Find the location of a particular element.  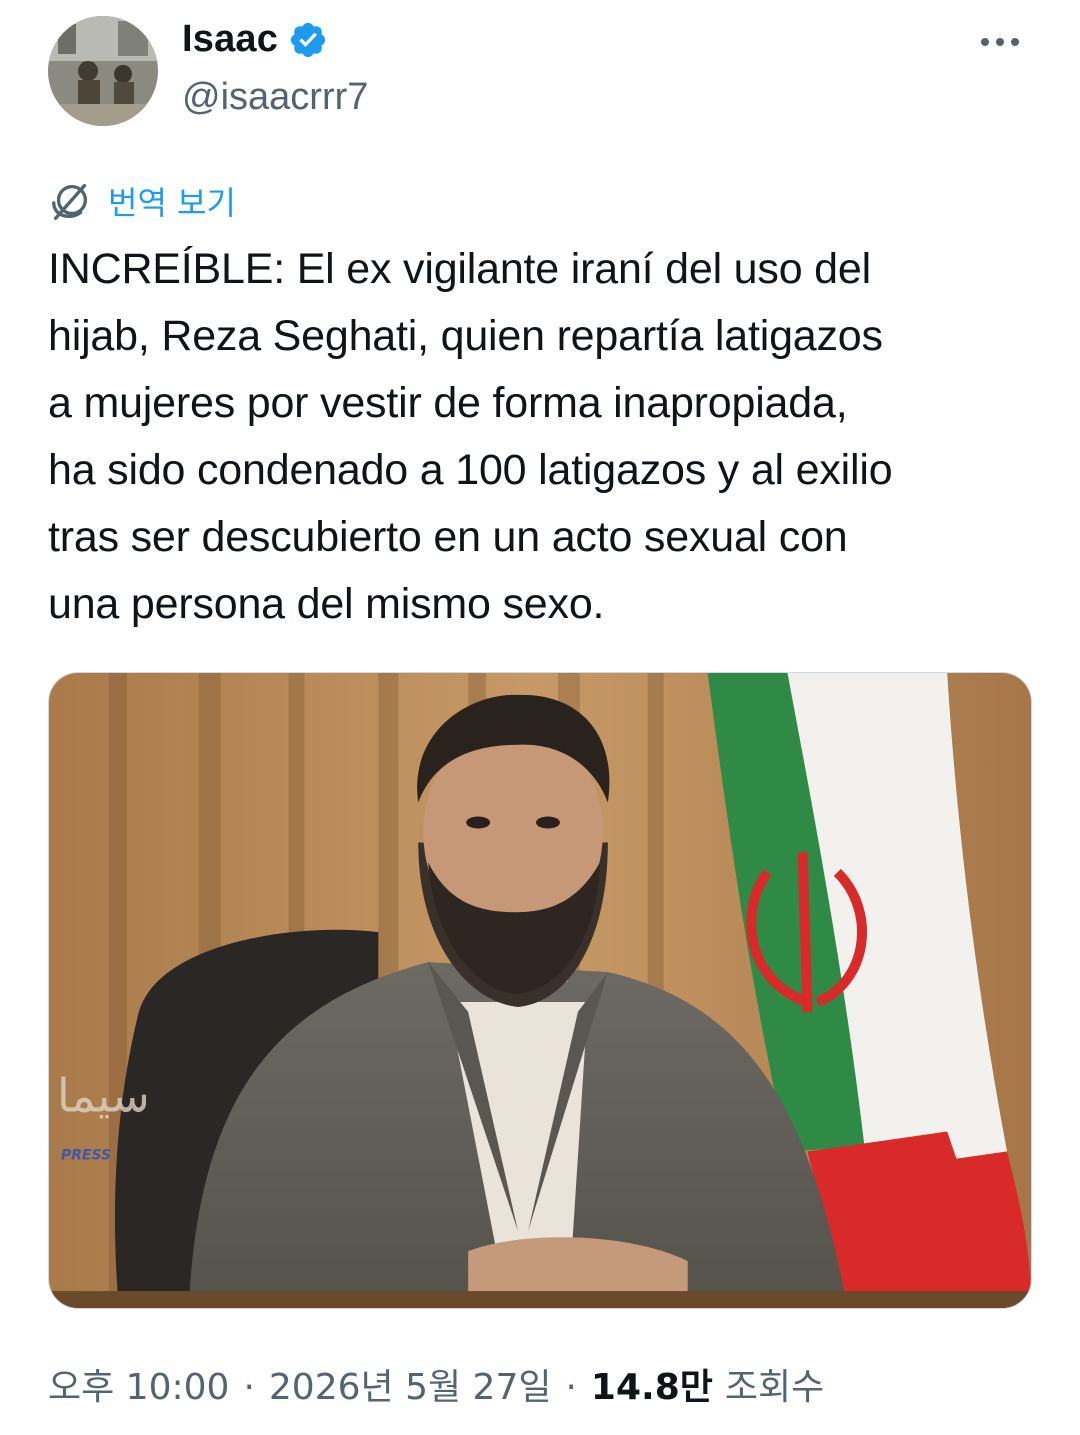

avatar-photo-icon is located at coordinates (103, 71).